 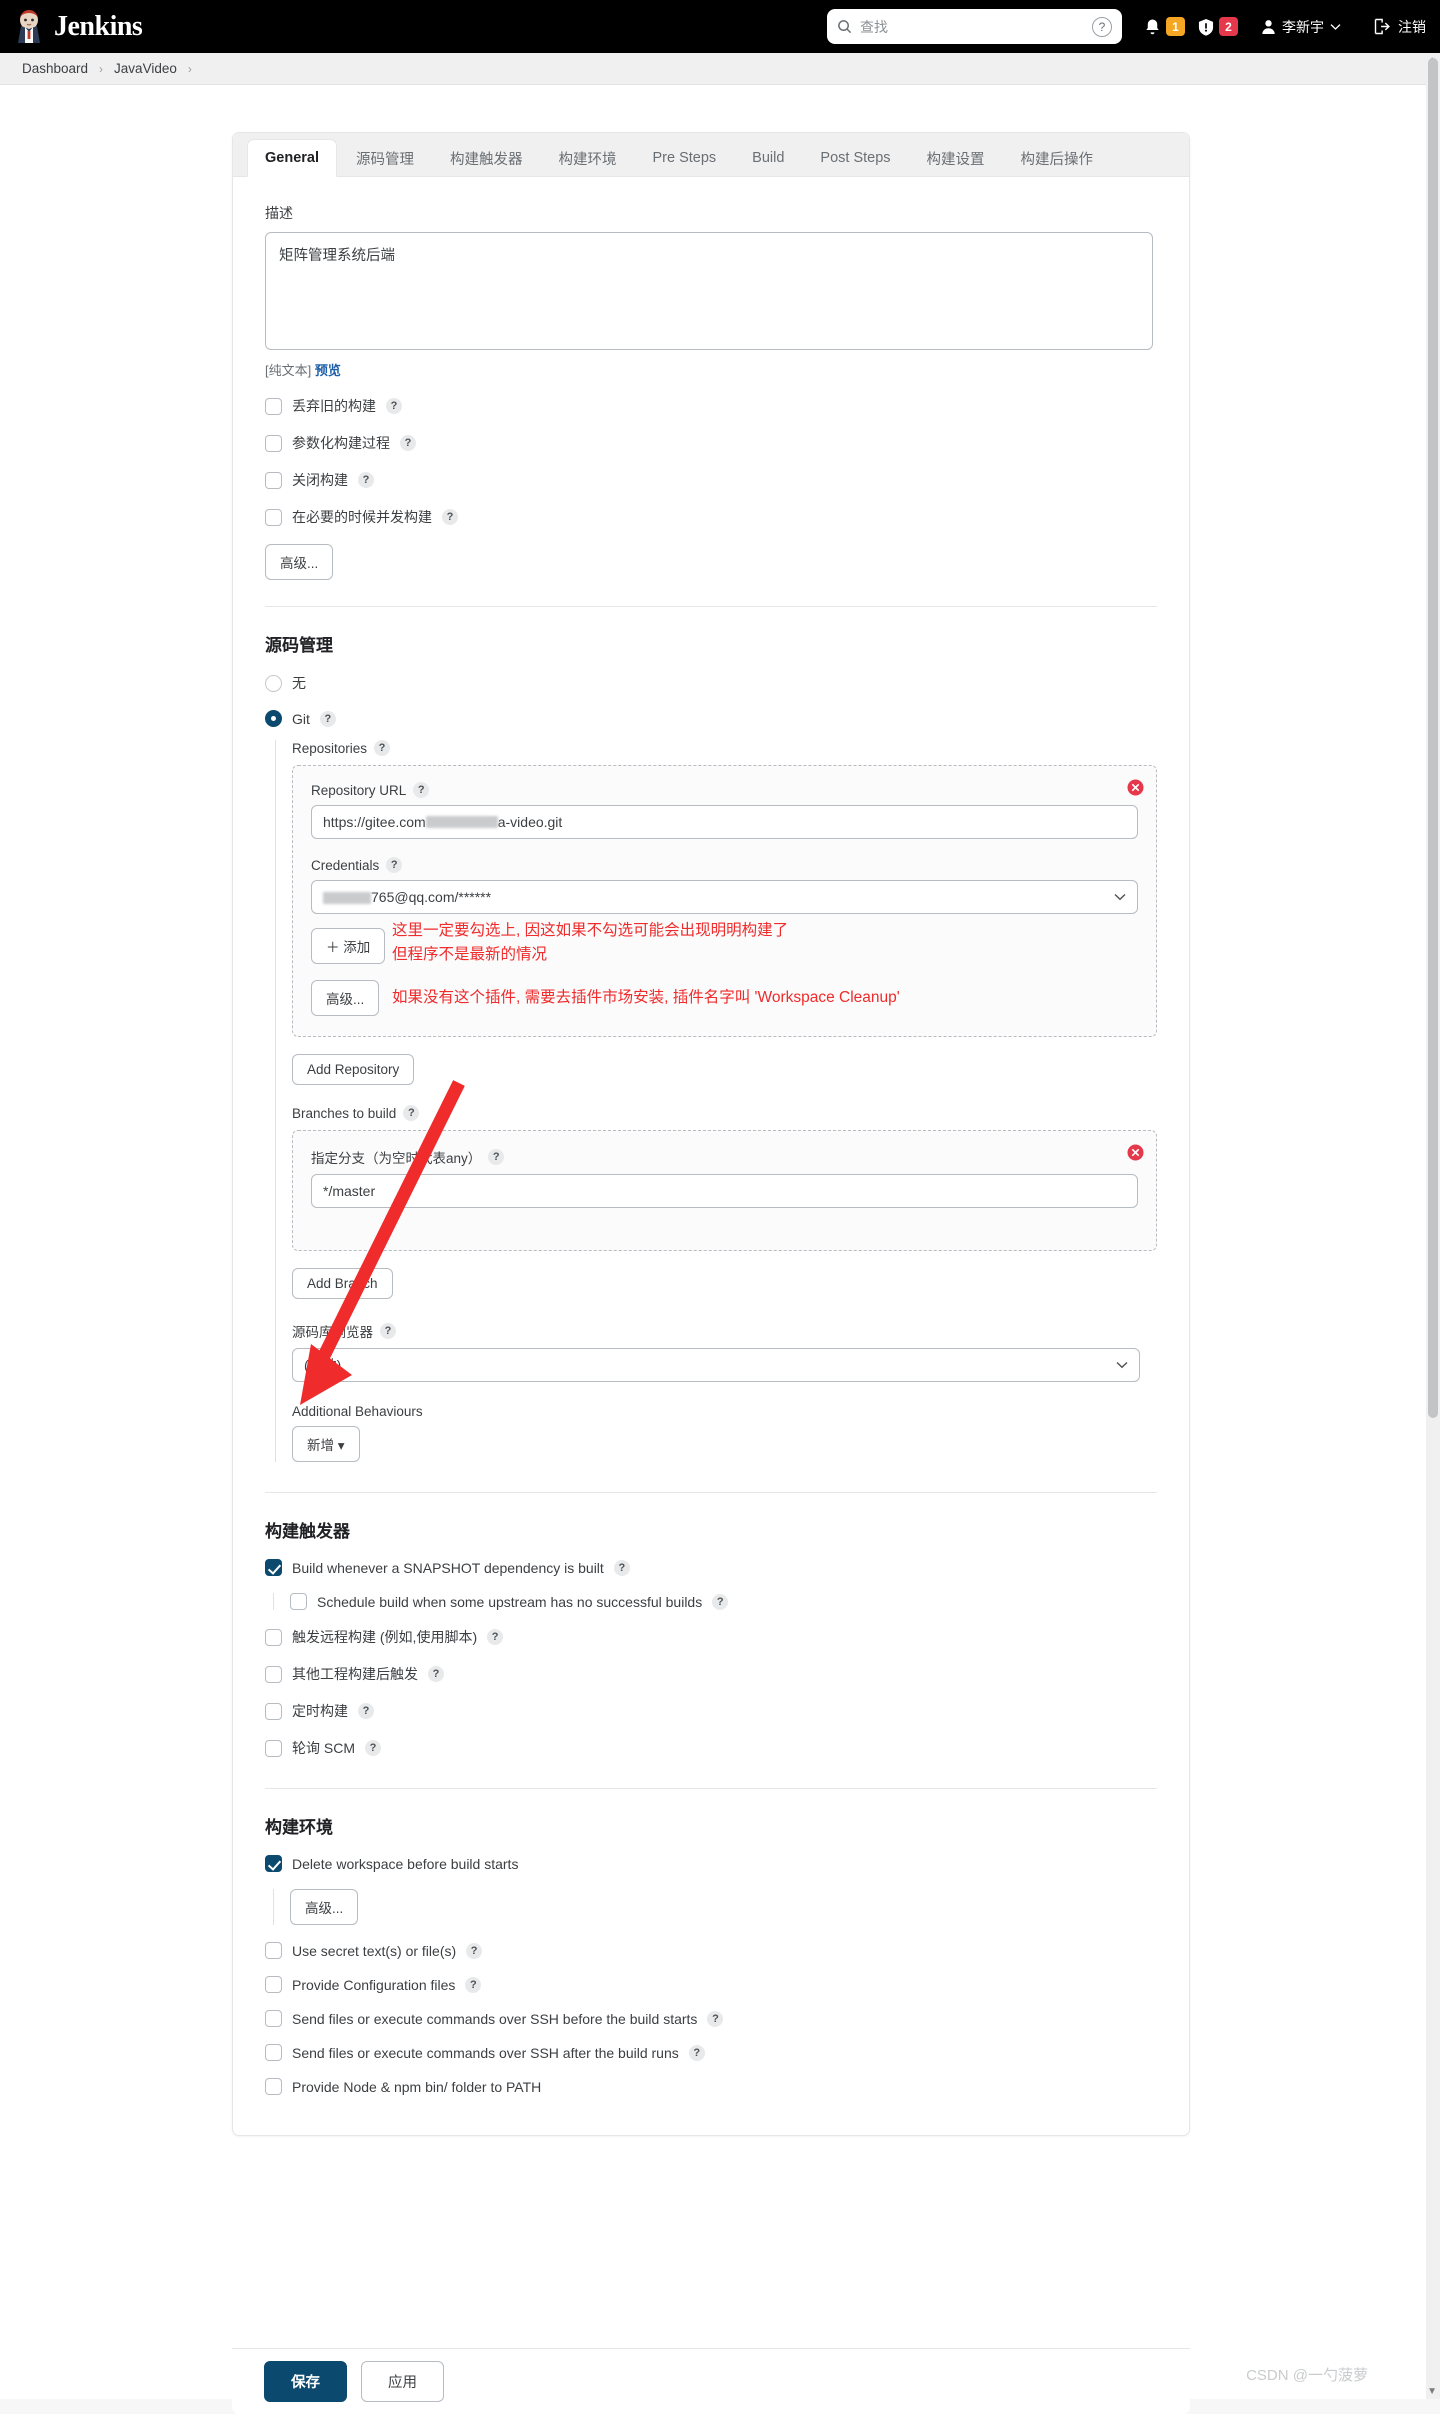 What do you see at coordinates (711, 683) in the screenshot?
I see `radio-scm-none: 无` at bounding box center [711, 683].